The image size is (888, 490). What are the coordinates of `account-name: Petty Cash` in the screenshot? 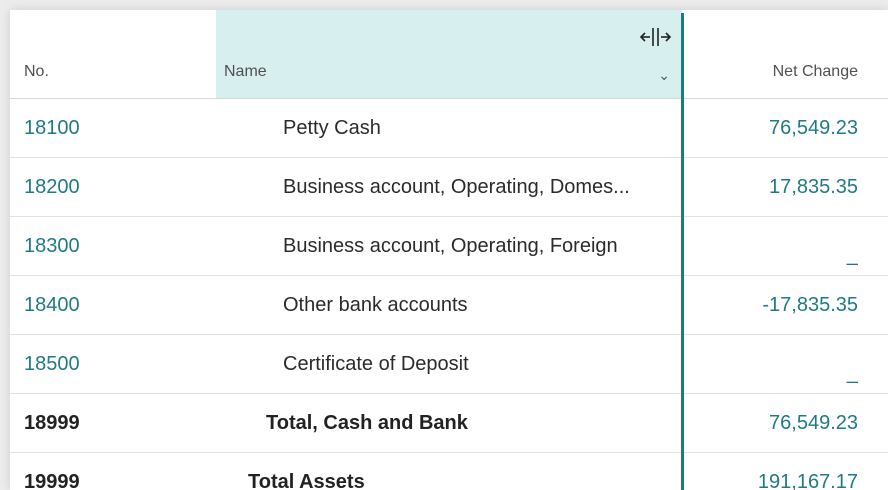 It's located at (332, 127).